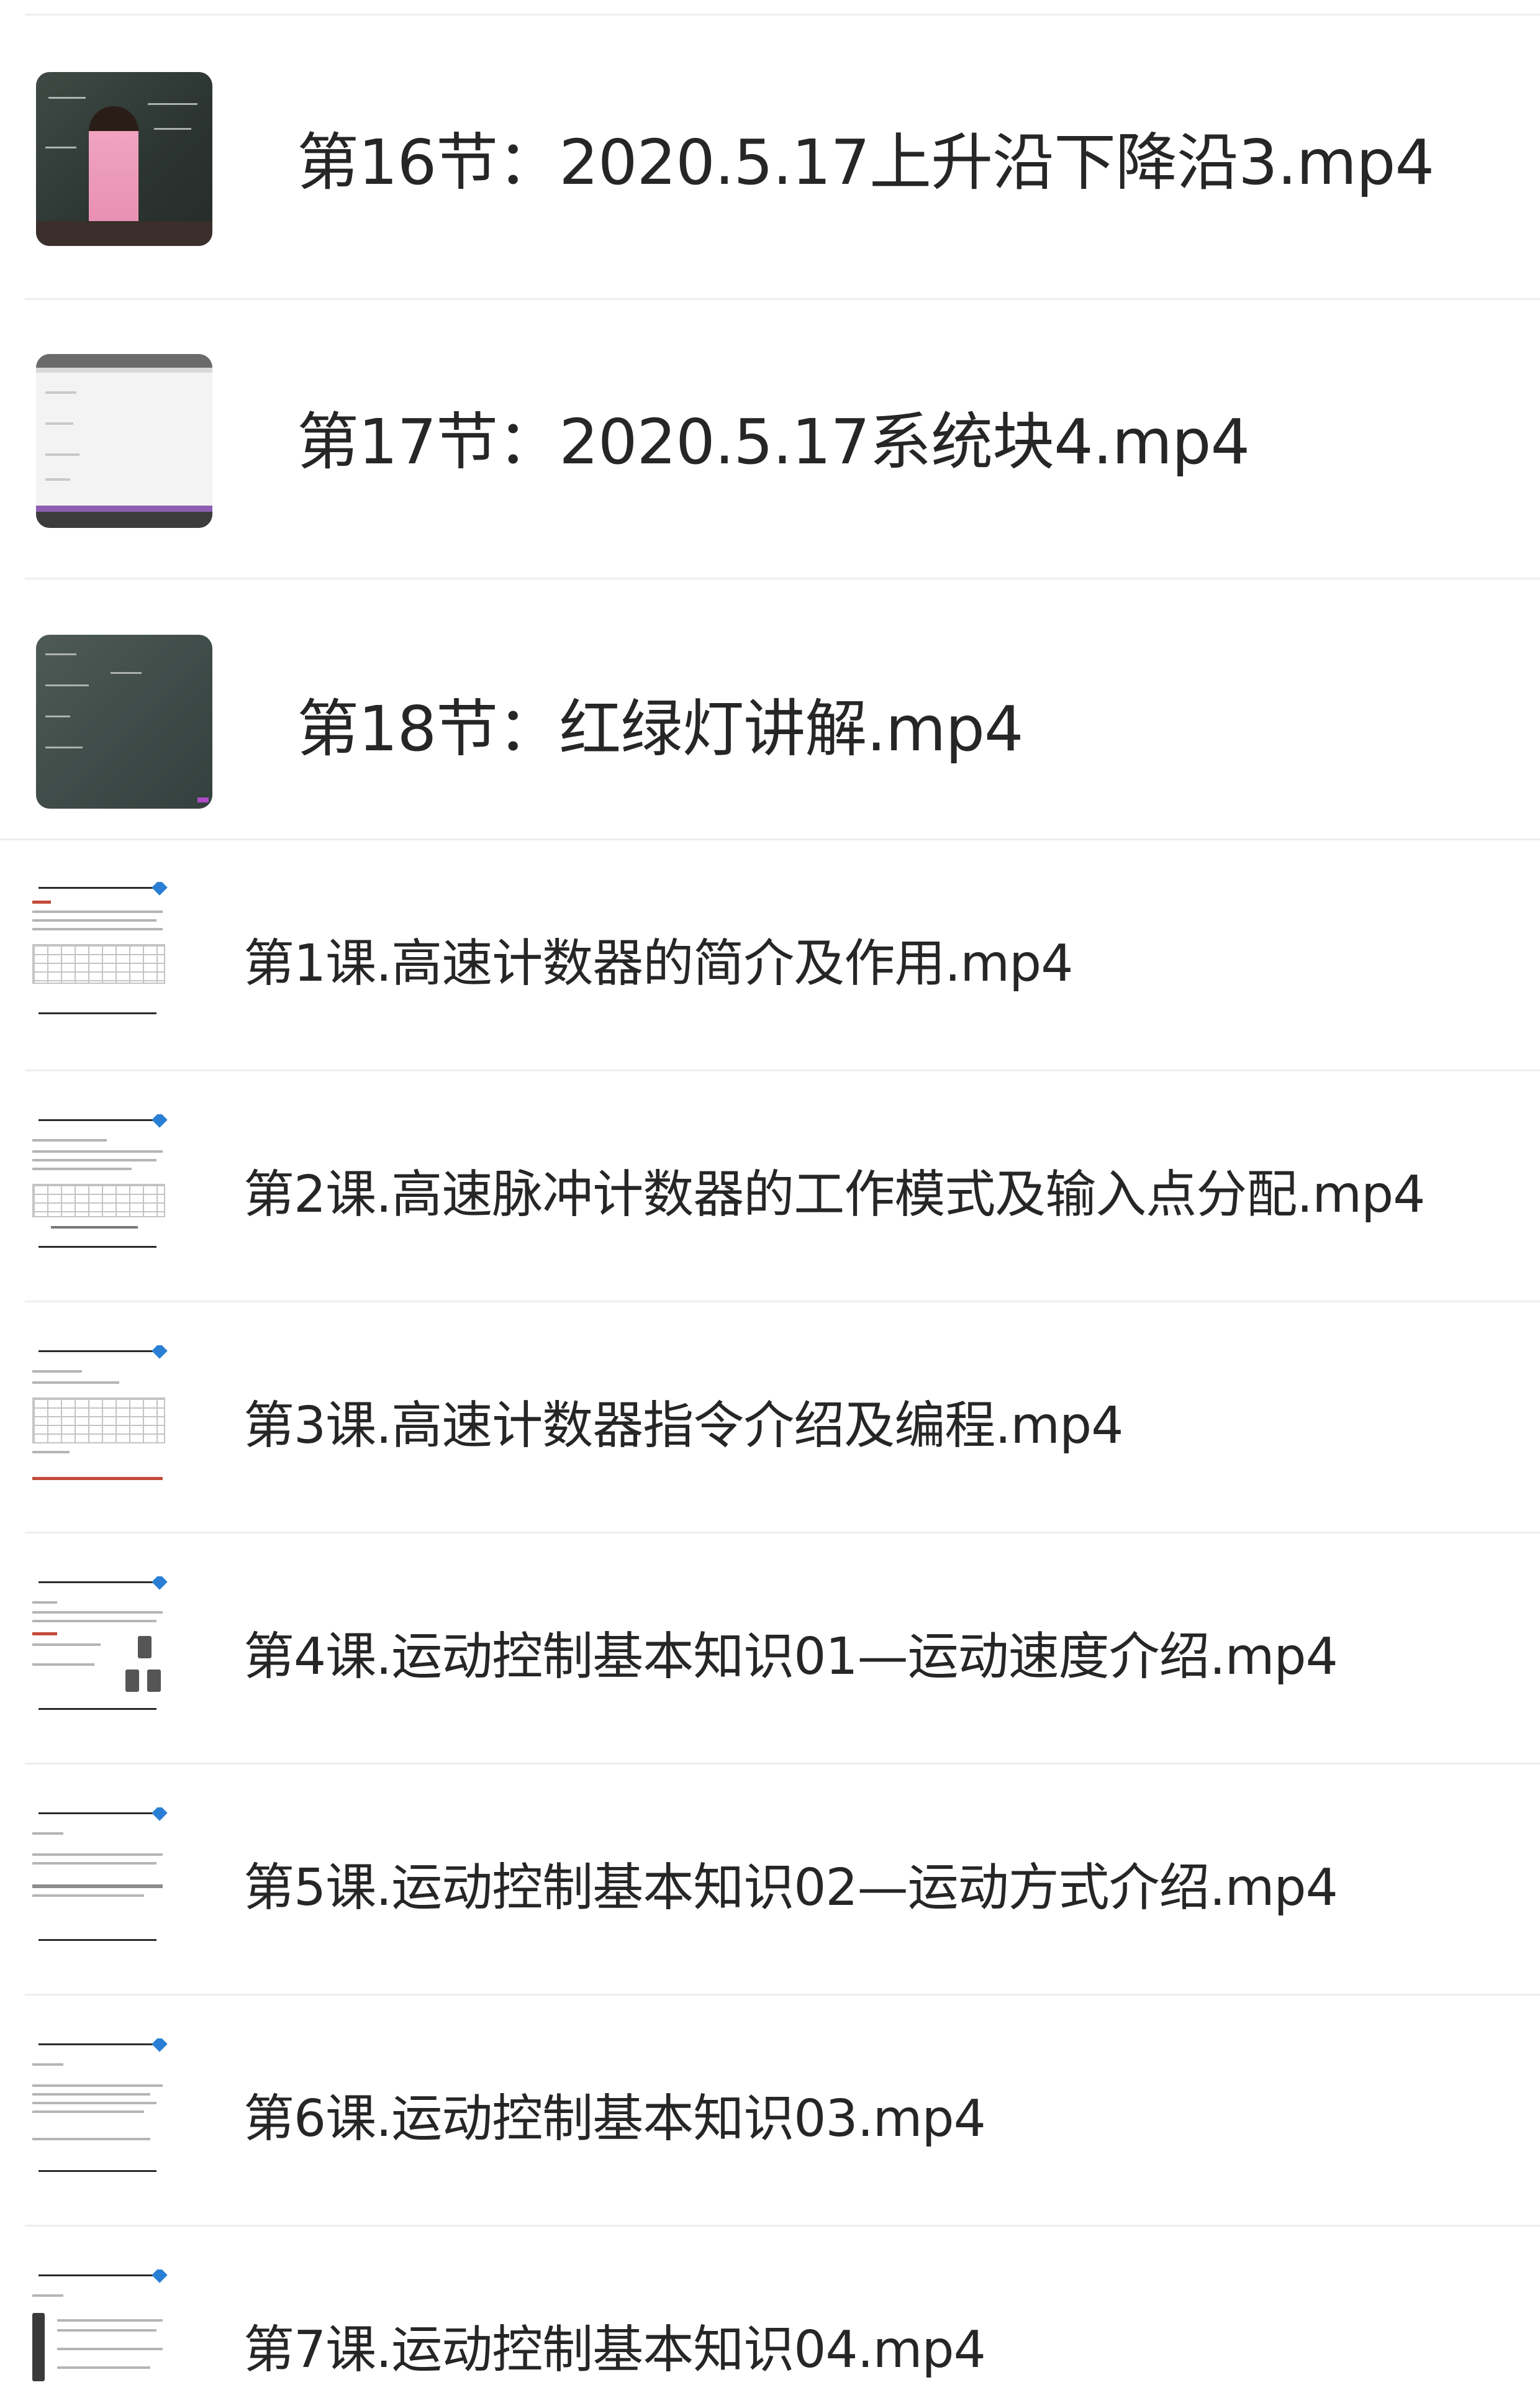 This screenshot has width=1540, height=2385. I want to click on video-title: 第7课.运动控制基本知识04.mp4, so click(614, 2345).